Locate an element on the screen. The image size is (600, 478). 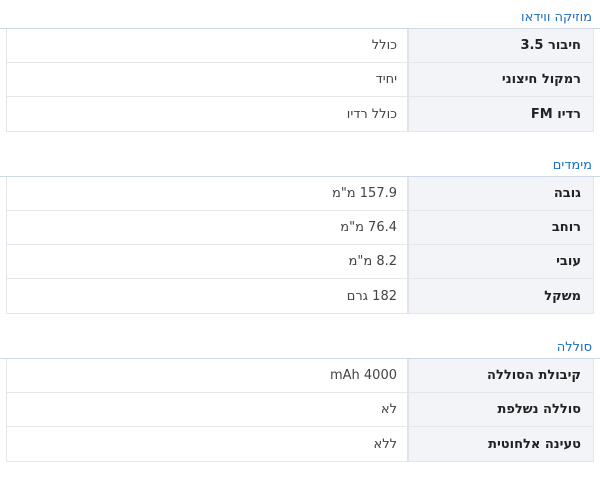
spec-row: רמקול חיצוני יחיד is located at coordinates (300, 80).